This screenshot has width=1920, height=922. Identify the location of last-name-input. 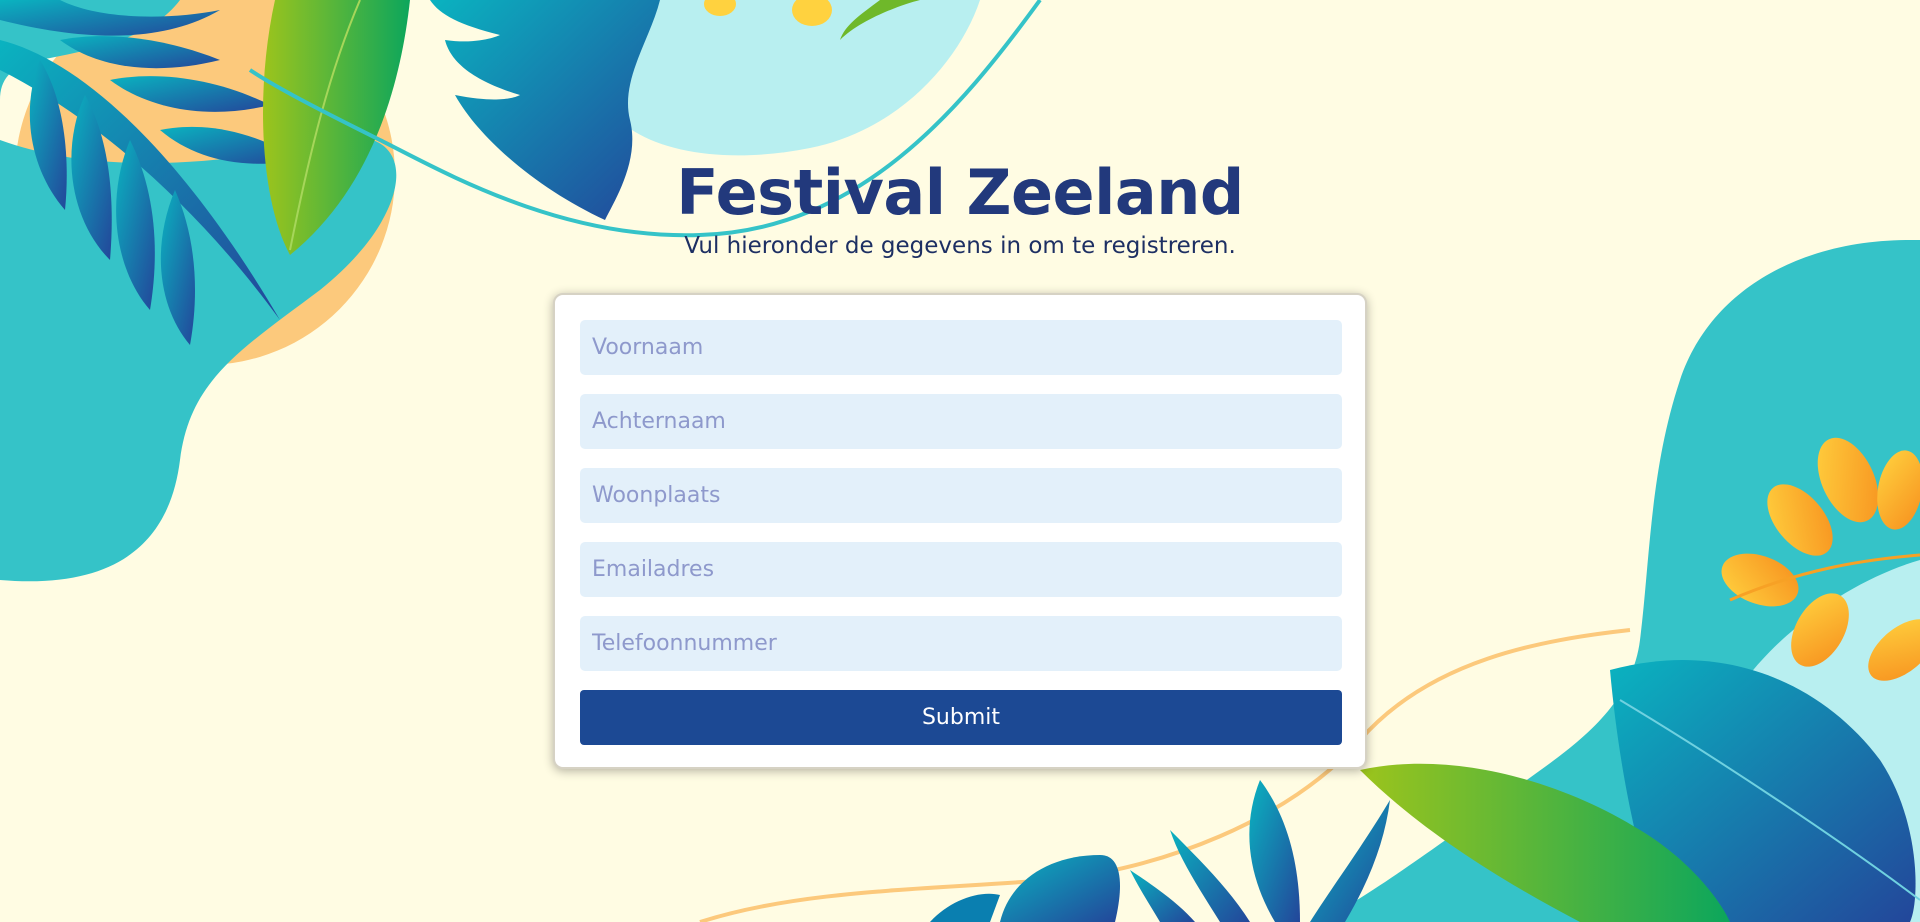
(961, 421).